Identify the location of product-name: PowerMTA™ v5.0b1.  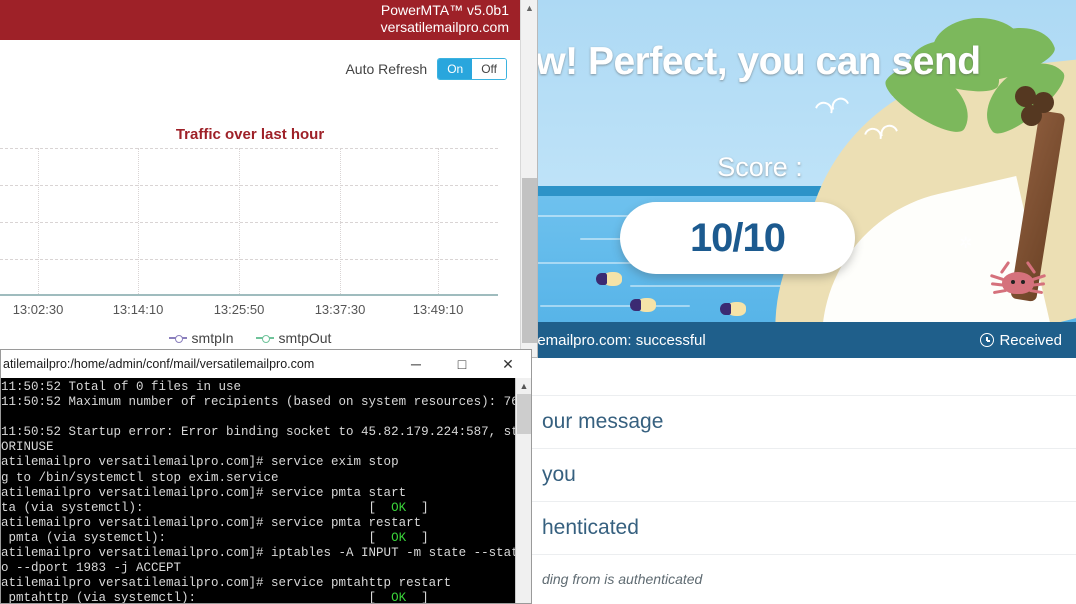
(444, 10).